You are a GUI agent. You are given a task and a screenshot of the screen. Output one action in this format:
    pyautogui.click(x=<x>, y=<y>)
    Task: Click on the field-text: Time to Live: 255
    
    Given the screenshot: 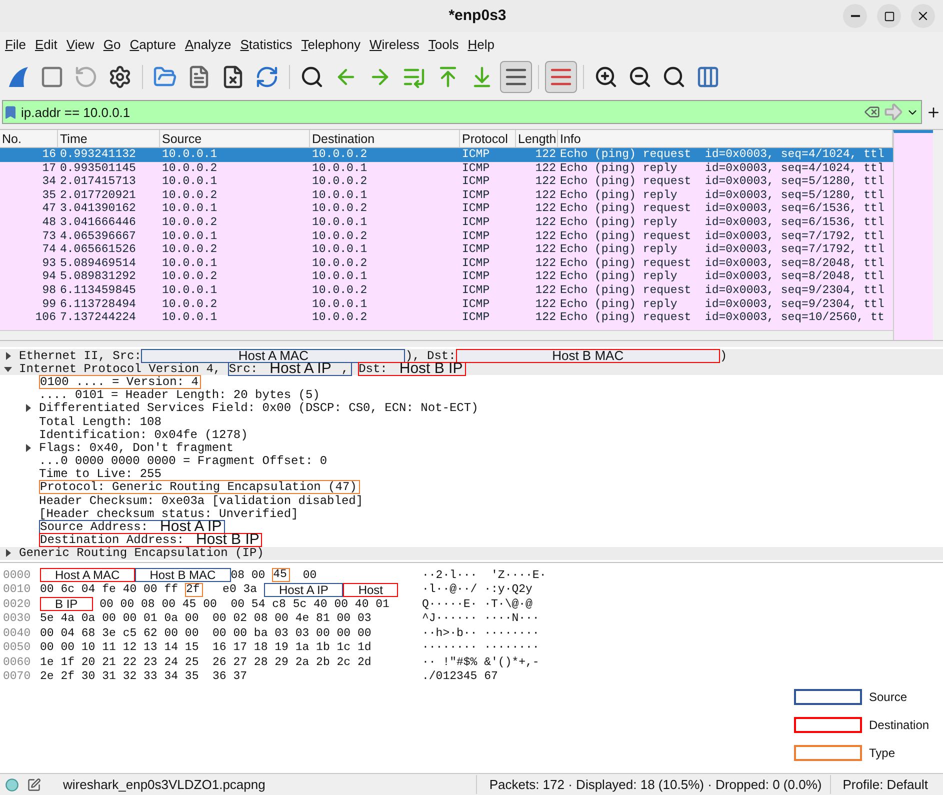 What is the action you would take?
    pyautogui.click(x=100, y=474)
    